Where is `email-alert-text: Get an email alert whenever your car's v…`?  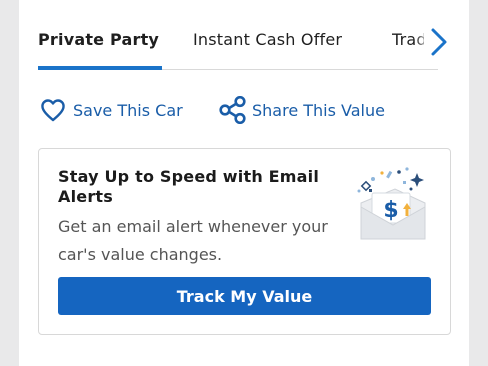 email-alert-text: Get an email alert whenever your car's v… is located at coordinates (193, 240).